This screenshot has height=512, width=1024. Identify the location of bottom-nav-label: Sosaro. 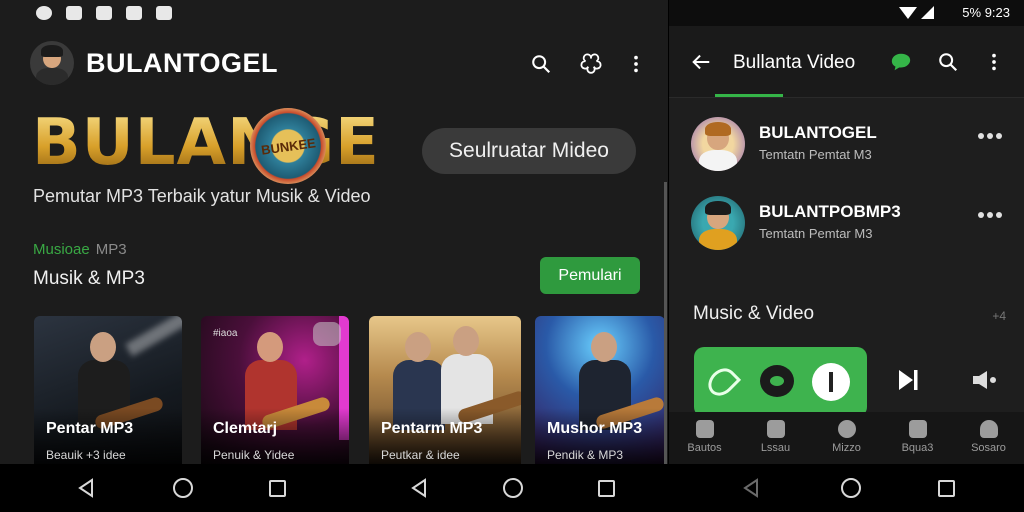
(988, 448).